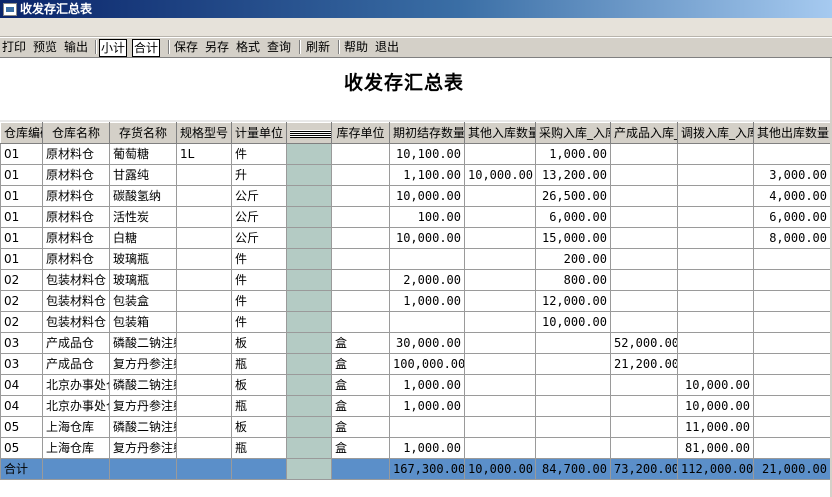 The width and height of the screenshot is (832, 497). I want to click on table-cell: 81,000.00, so click(715, 448).